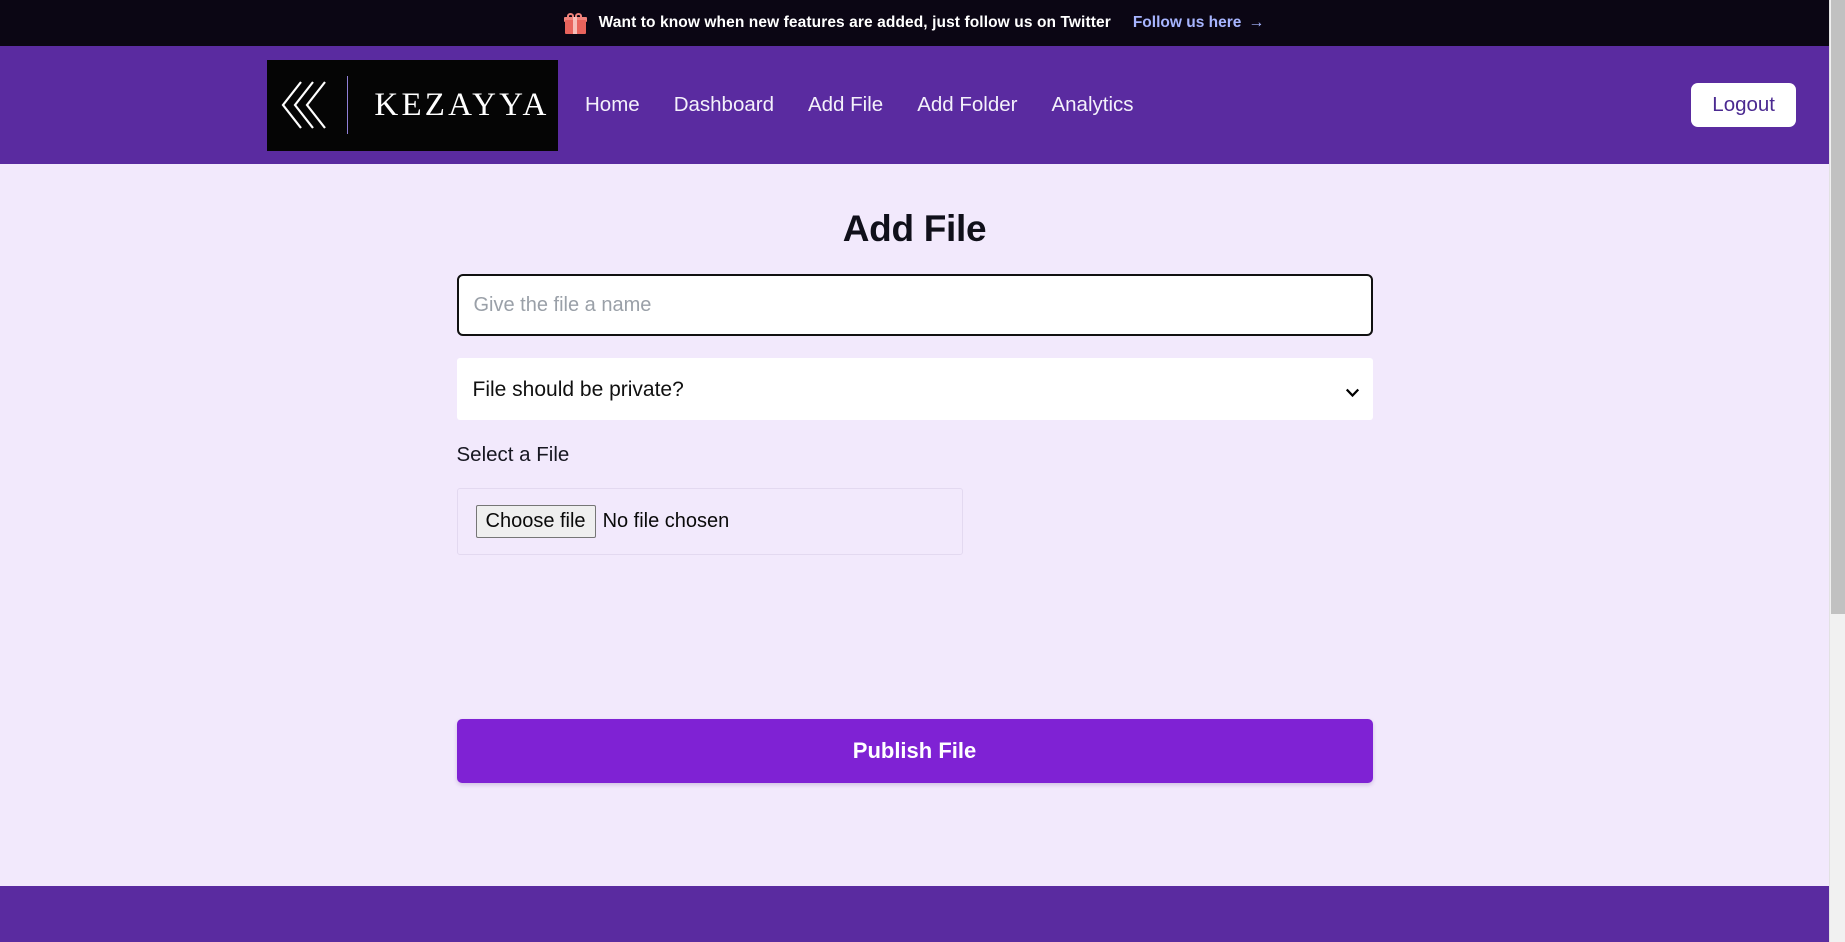 This screenshot has height=942, width=1845. I want to click on file-picker-container: Choose file No file chosen, so click(709, 521).